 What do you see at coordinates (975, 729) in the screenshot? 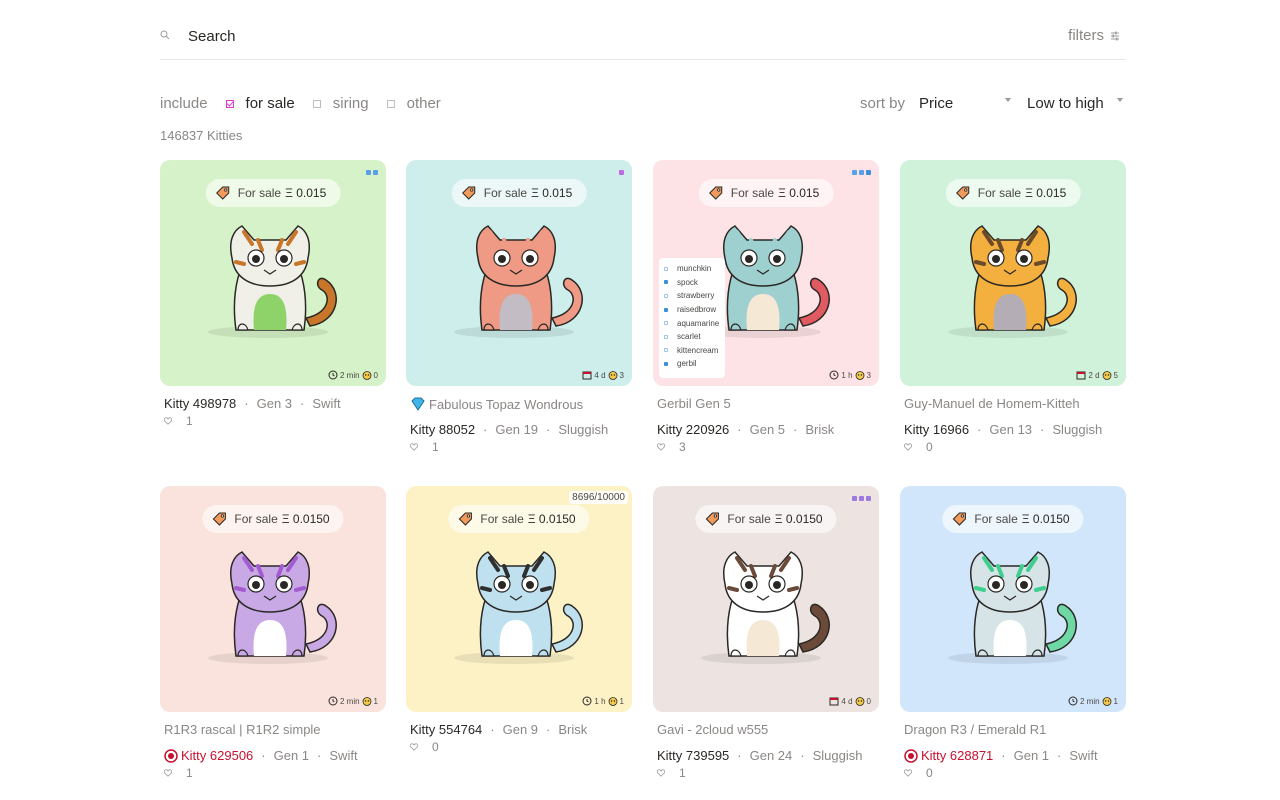
I see `kitty-fancy-title: Dragon R3 / Emerald R1` at bounding box center [975, 729].